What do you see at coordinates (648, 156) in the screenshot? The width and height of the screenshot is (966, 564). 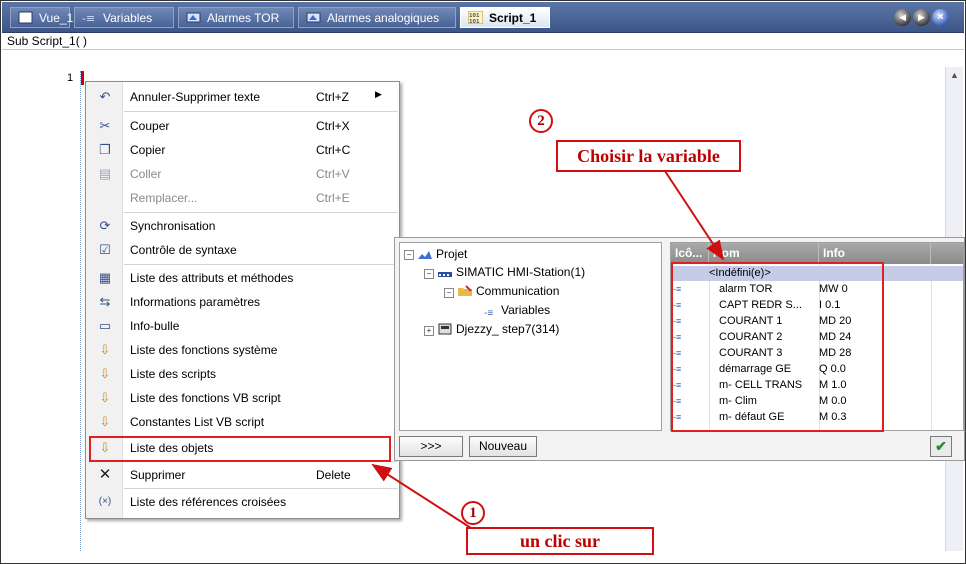 I see `step-2-callout: Choisir la variable` at bounding box center [648, 156].